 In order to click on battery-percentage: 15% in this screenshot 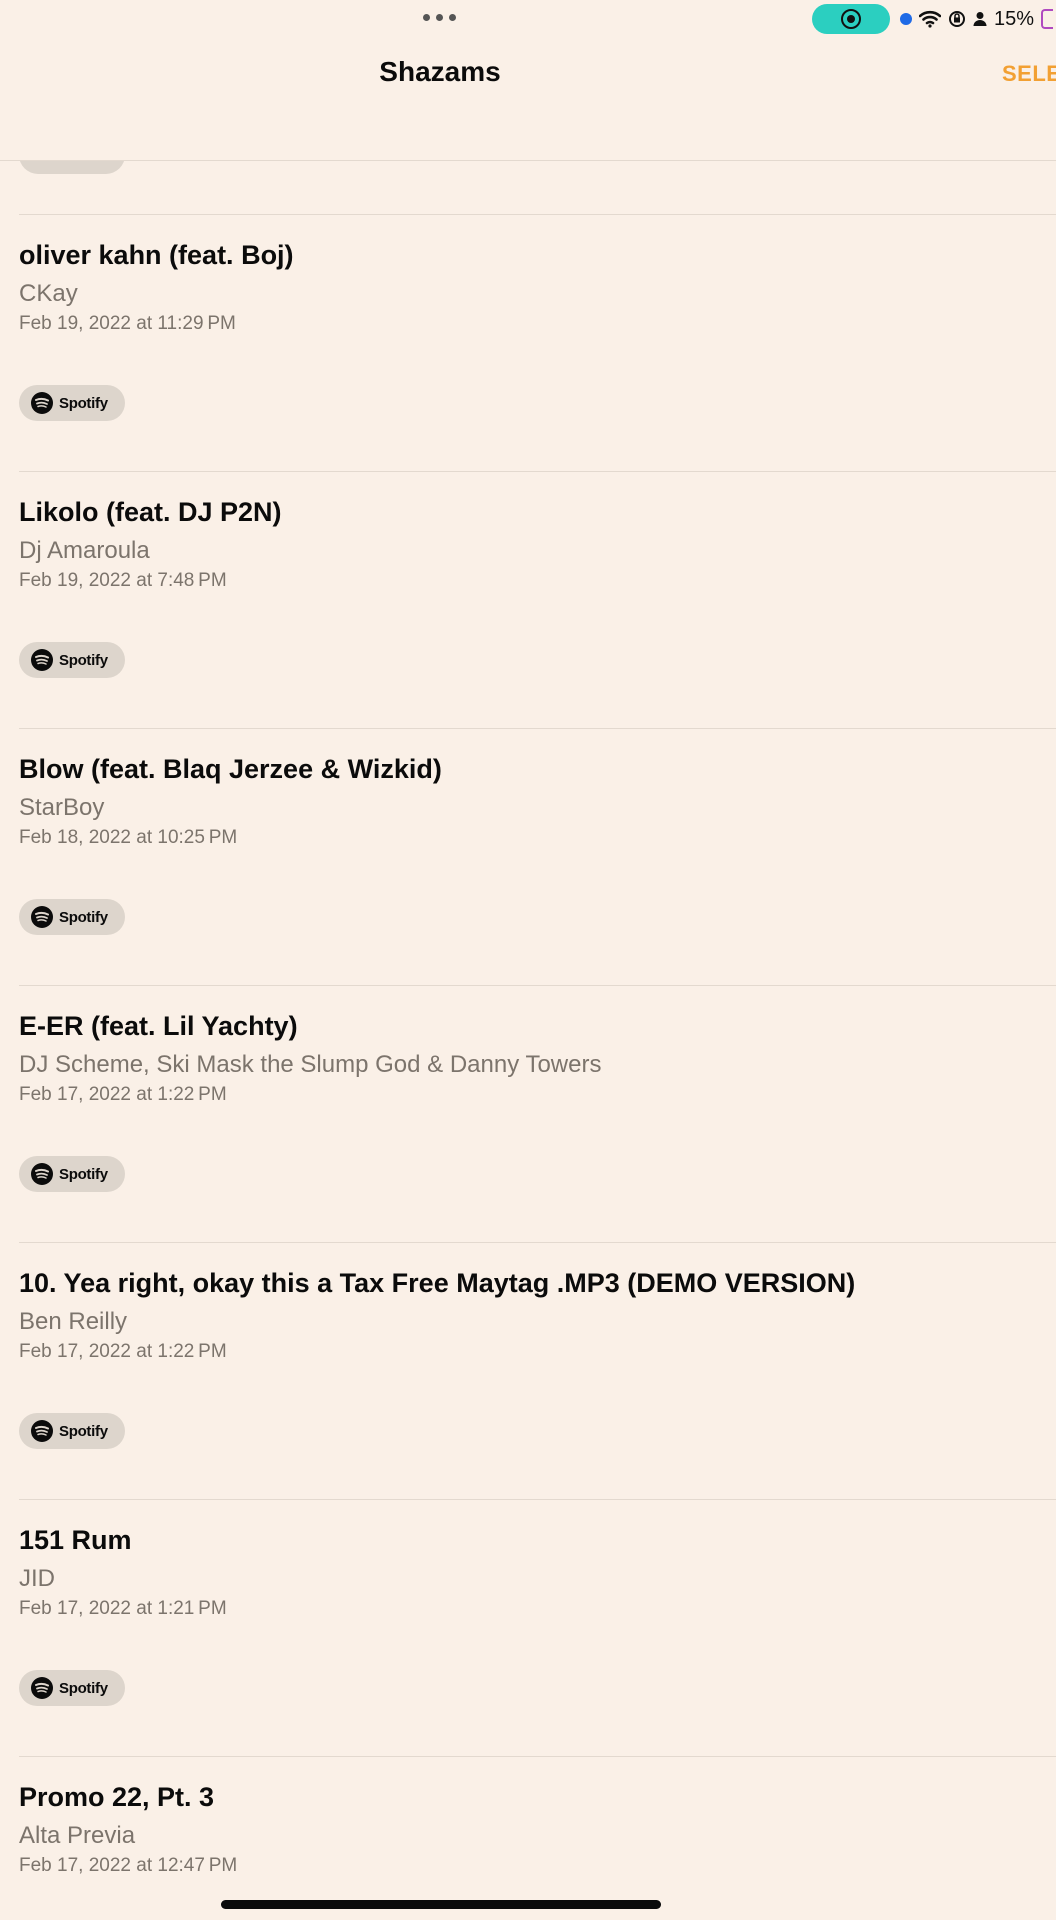, I will do `click(1014, 18)`.